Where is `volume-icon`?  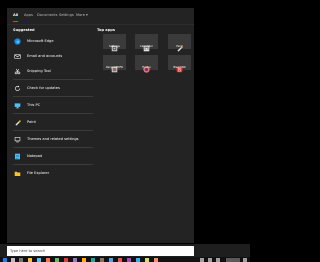 volume-icon is located at coordinates (218, 259).